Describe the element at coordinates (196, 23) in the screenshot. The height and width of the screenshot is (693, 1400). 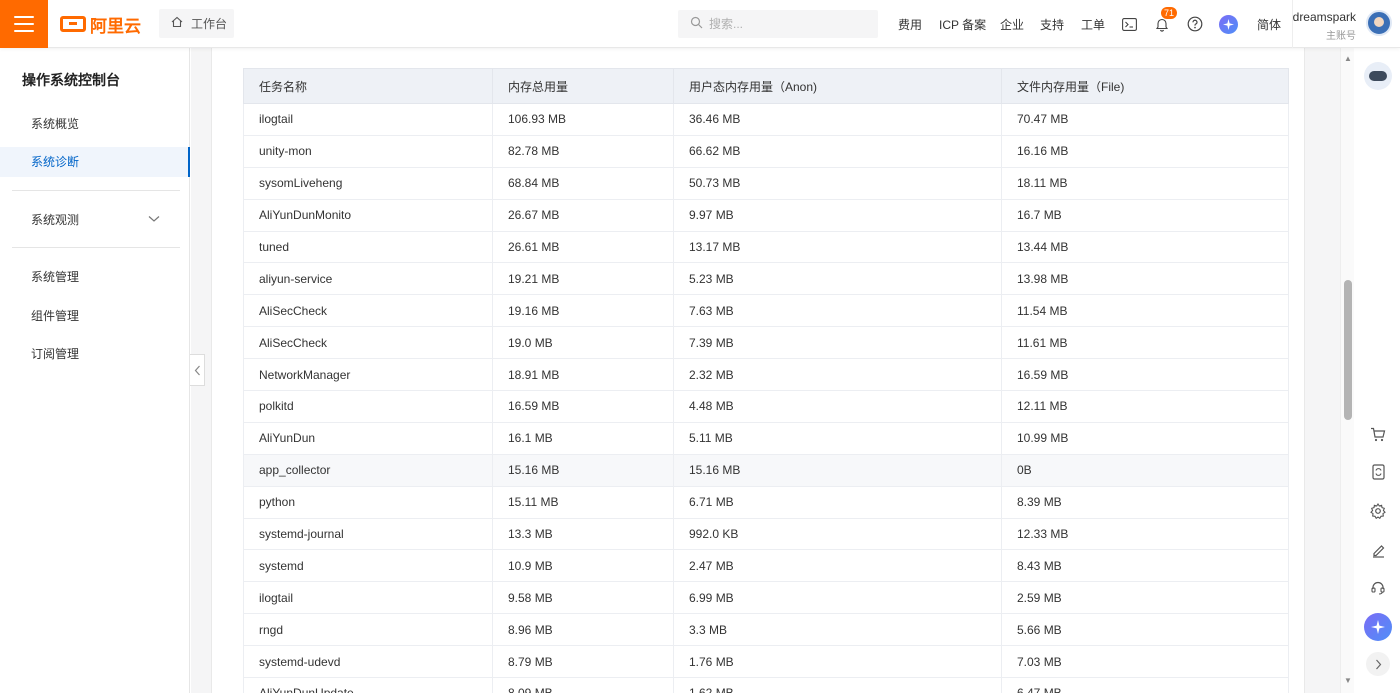
I see `workbench-button: 工作台` at that location.